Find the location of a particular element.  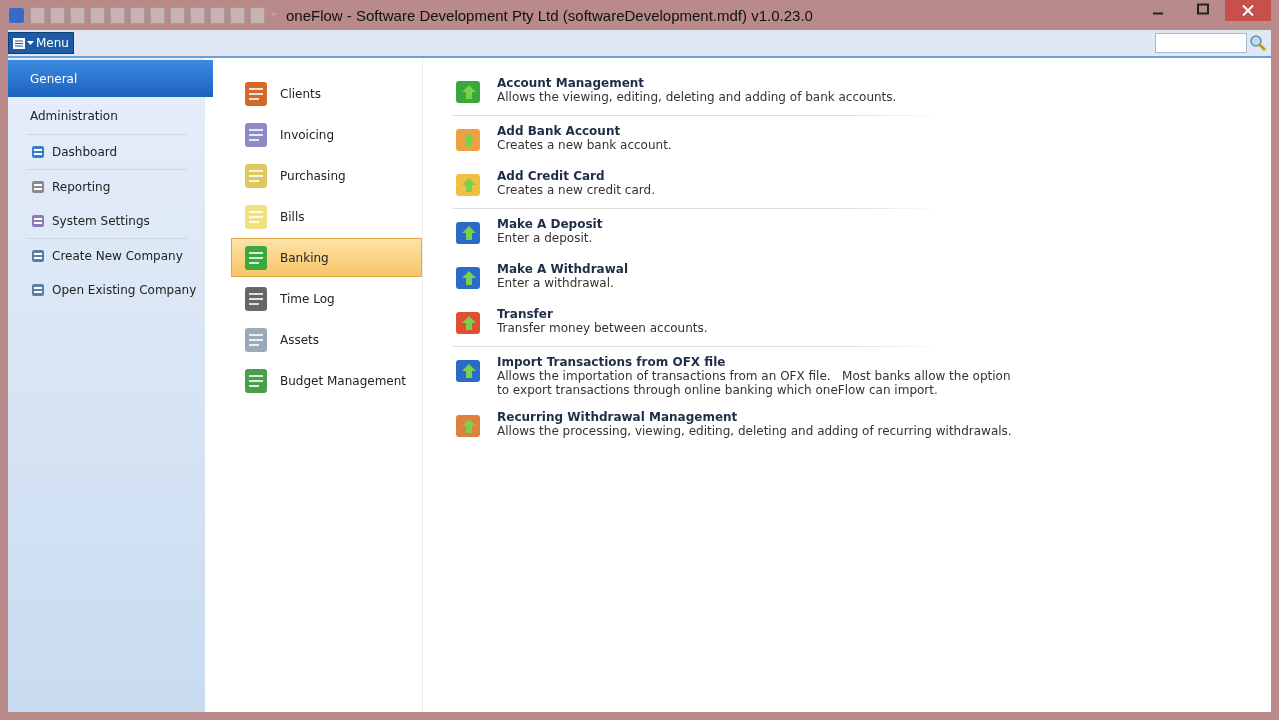

sidebar-item: Open Existing Company is located at coordinates (106, 290).